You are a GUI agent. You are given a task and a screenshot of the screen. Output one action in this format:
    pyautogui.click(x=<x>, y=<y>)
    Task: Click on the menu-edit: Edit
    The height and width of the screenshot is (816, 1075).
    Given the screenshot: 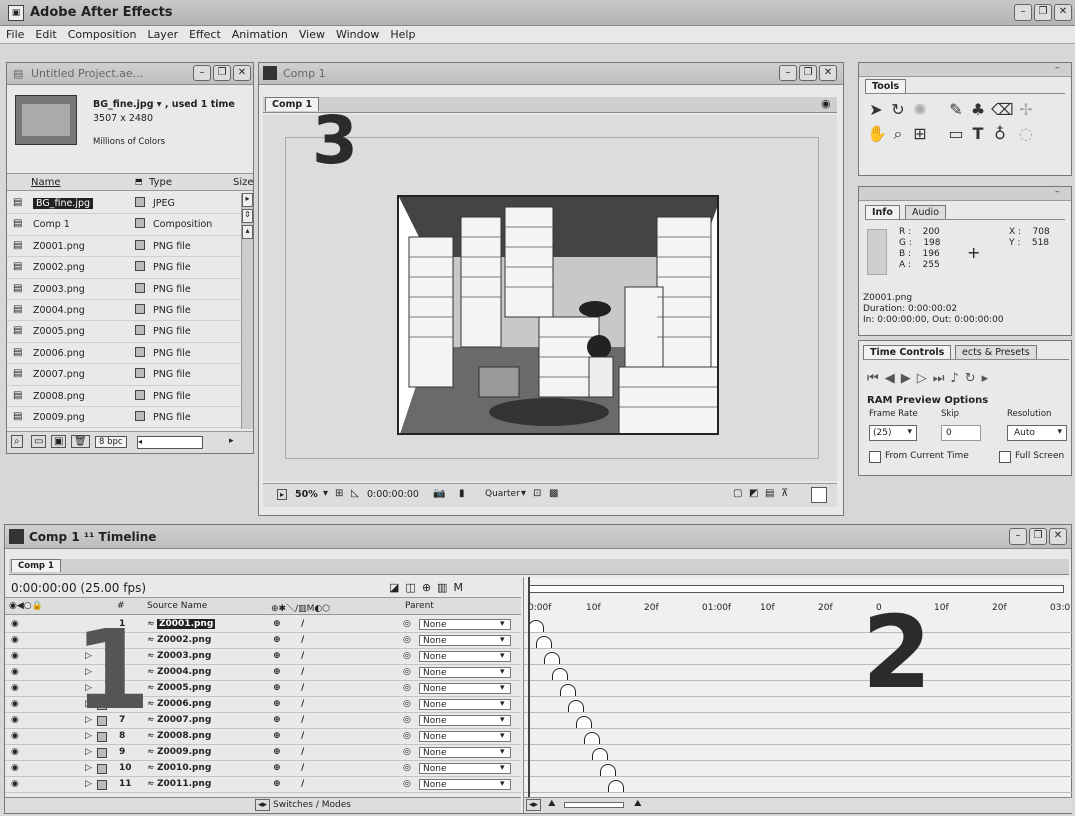 What is the action you would take?
    pyautogui.click(x=45, y=33)
    